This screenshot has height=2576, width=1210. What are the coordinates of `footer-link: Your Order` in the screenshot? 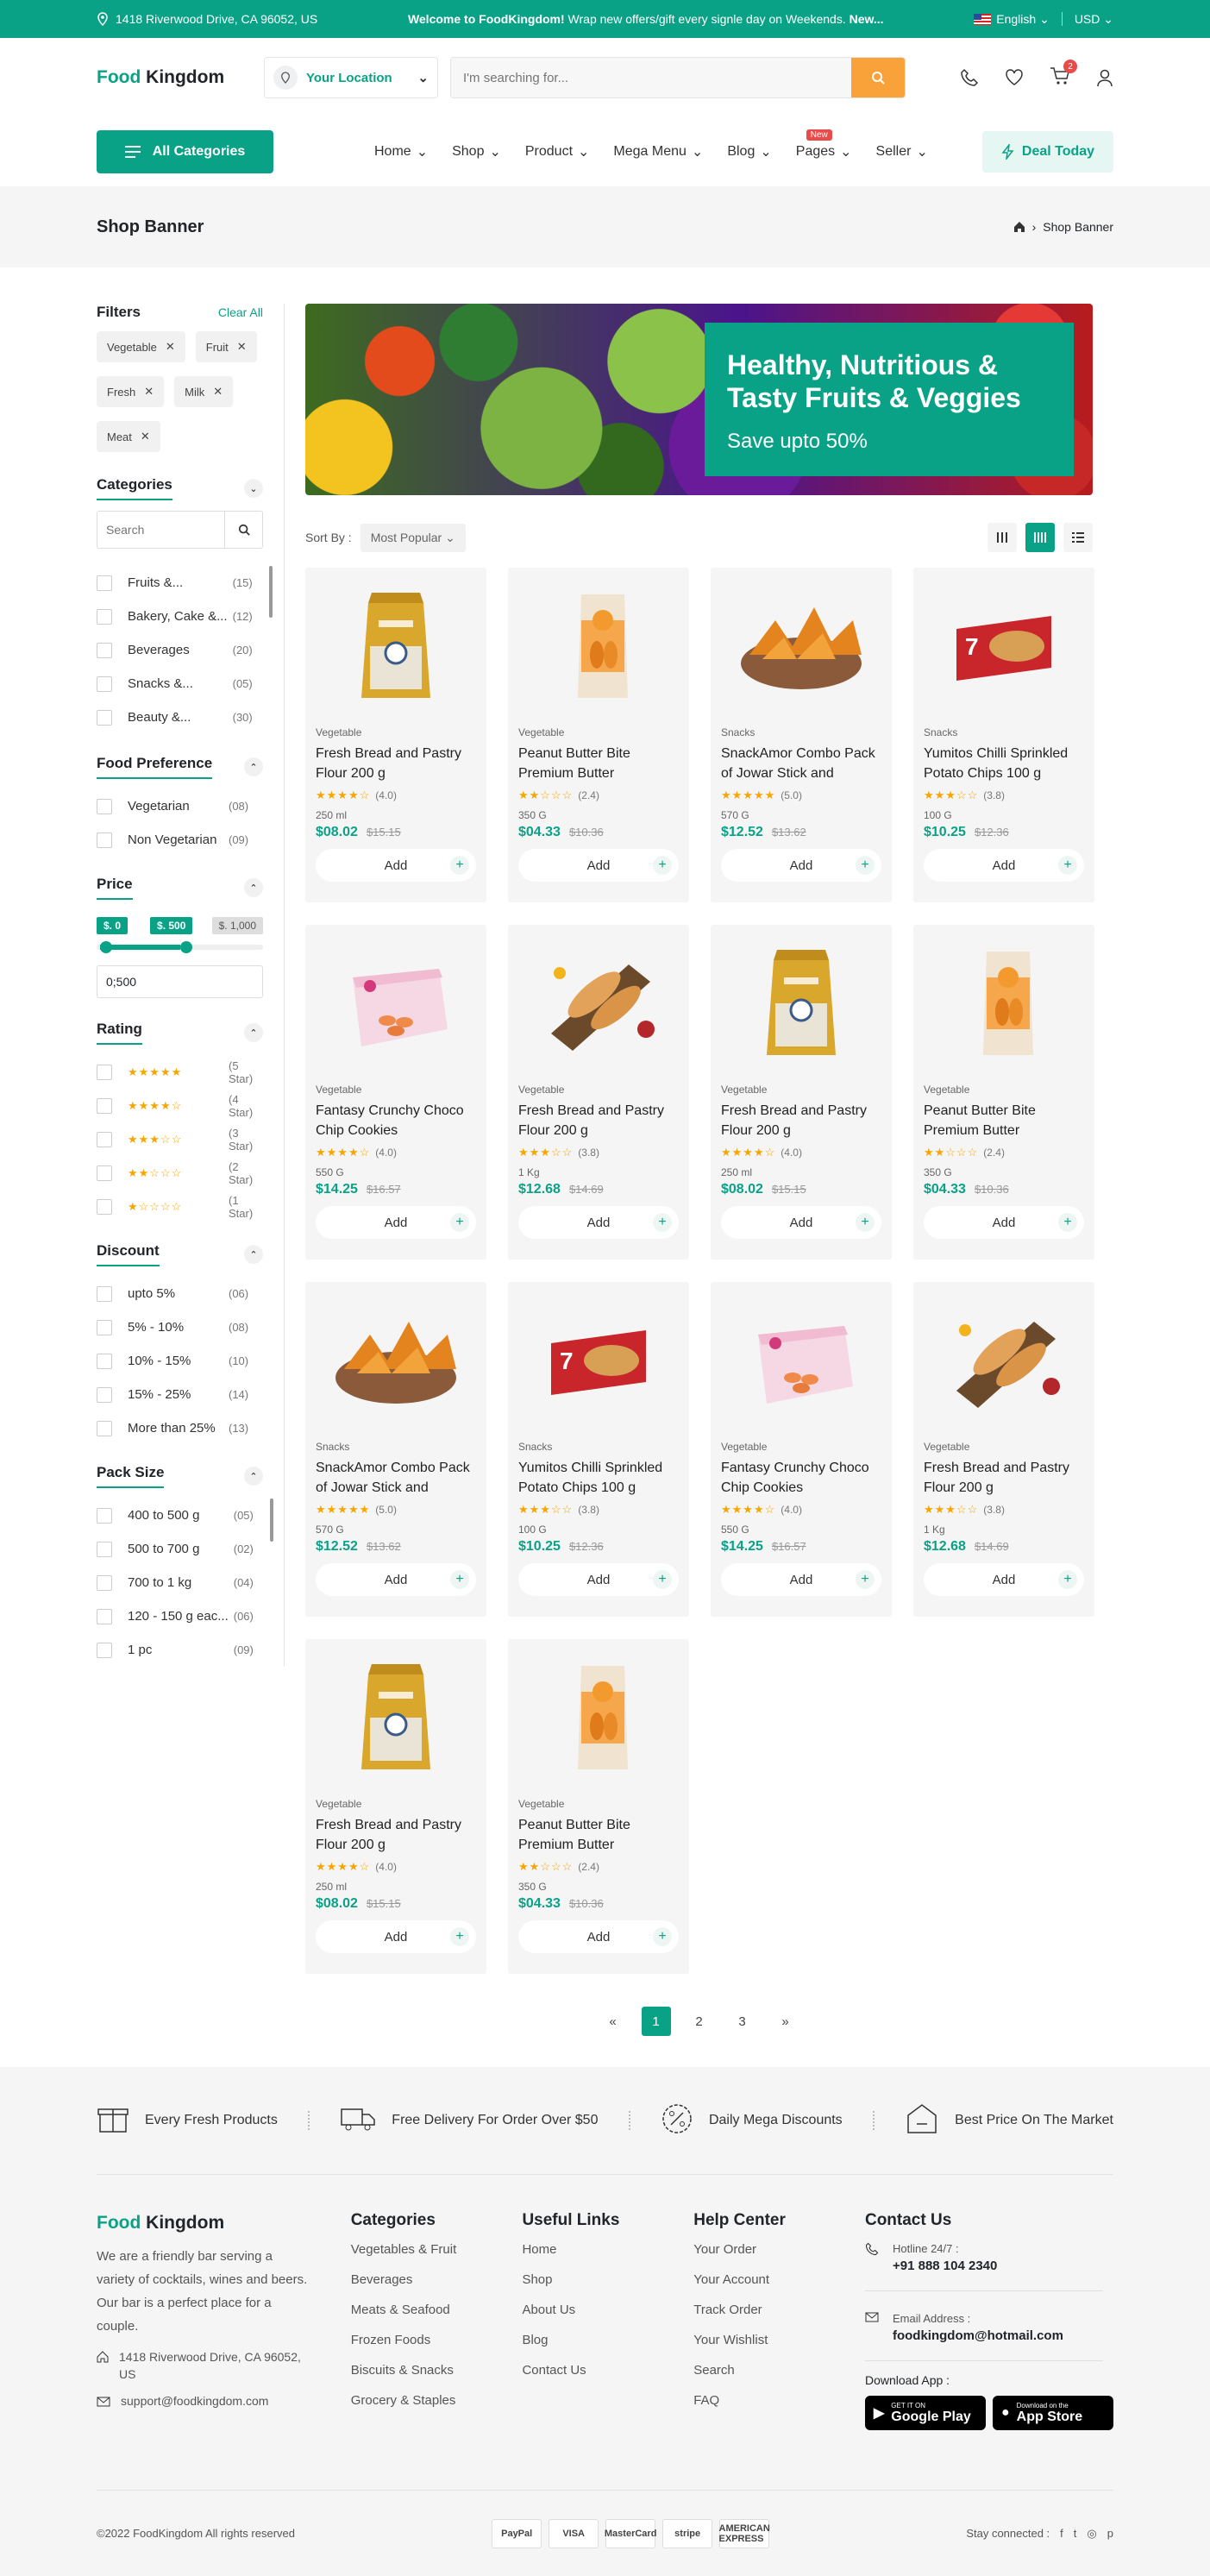 It's located at (779, 2249).